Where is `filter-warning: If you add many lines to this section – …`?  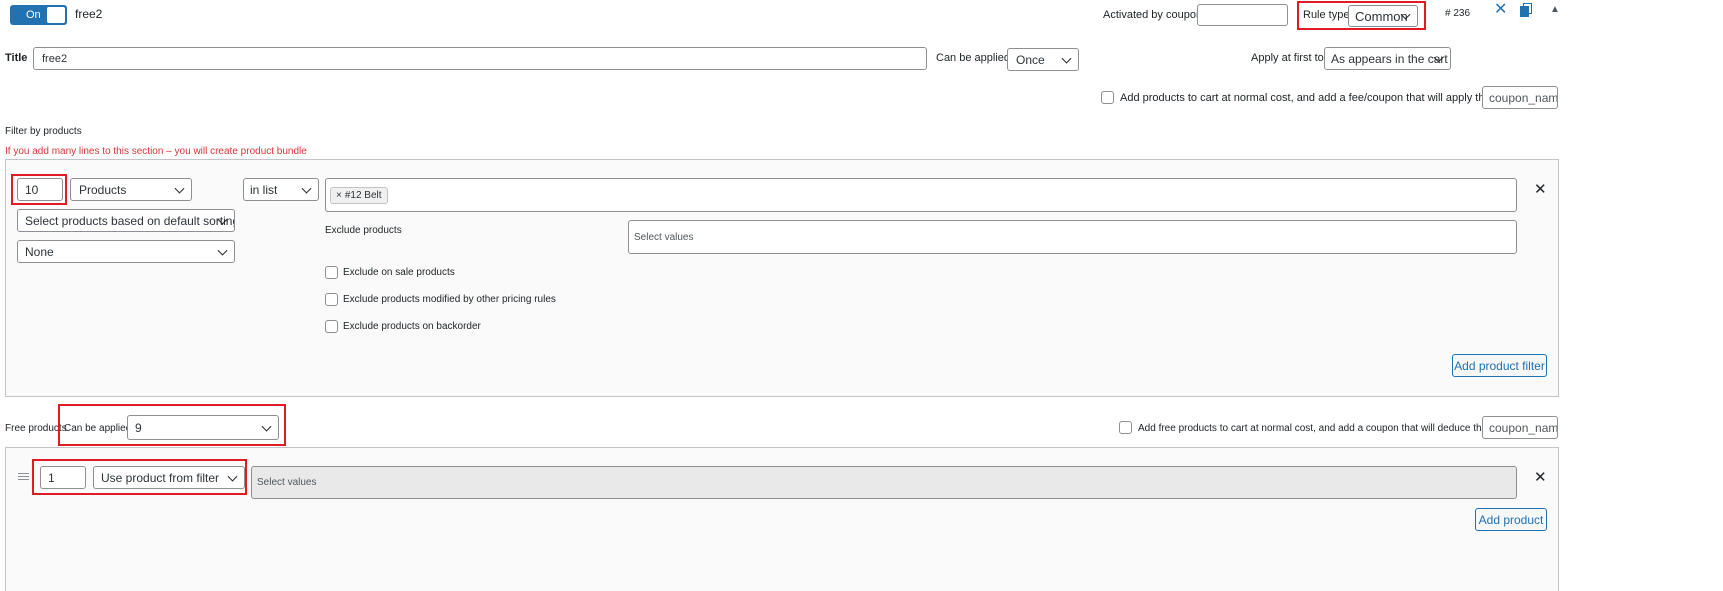
filter-warning: If you add many lines to this section – … is located at coordinates (156, 151).